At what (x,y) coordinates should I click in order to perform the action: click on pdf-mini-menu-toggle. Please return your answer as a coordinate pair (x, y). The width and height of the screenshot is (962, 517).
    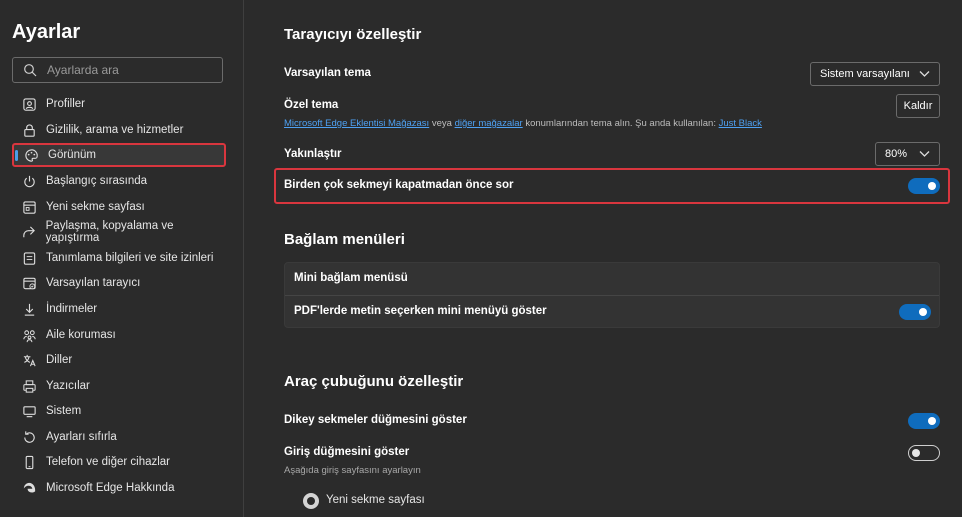
    Looking at the image, I should click on (915, 312).